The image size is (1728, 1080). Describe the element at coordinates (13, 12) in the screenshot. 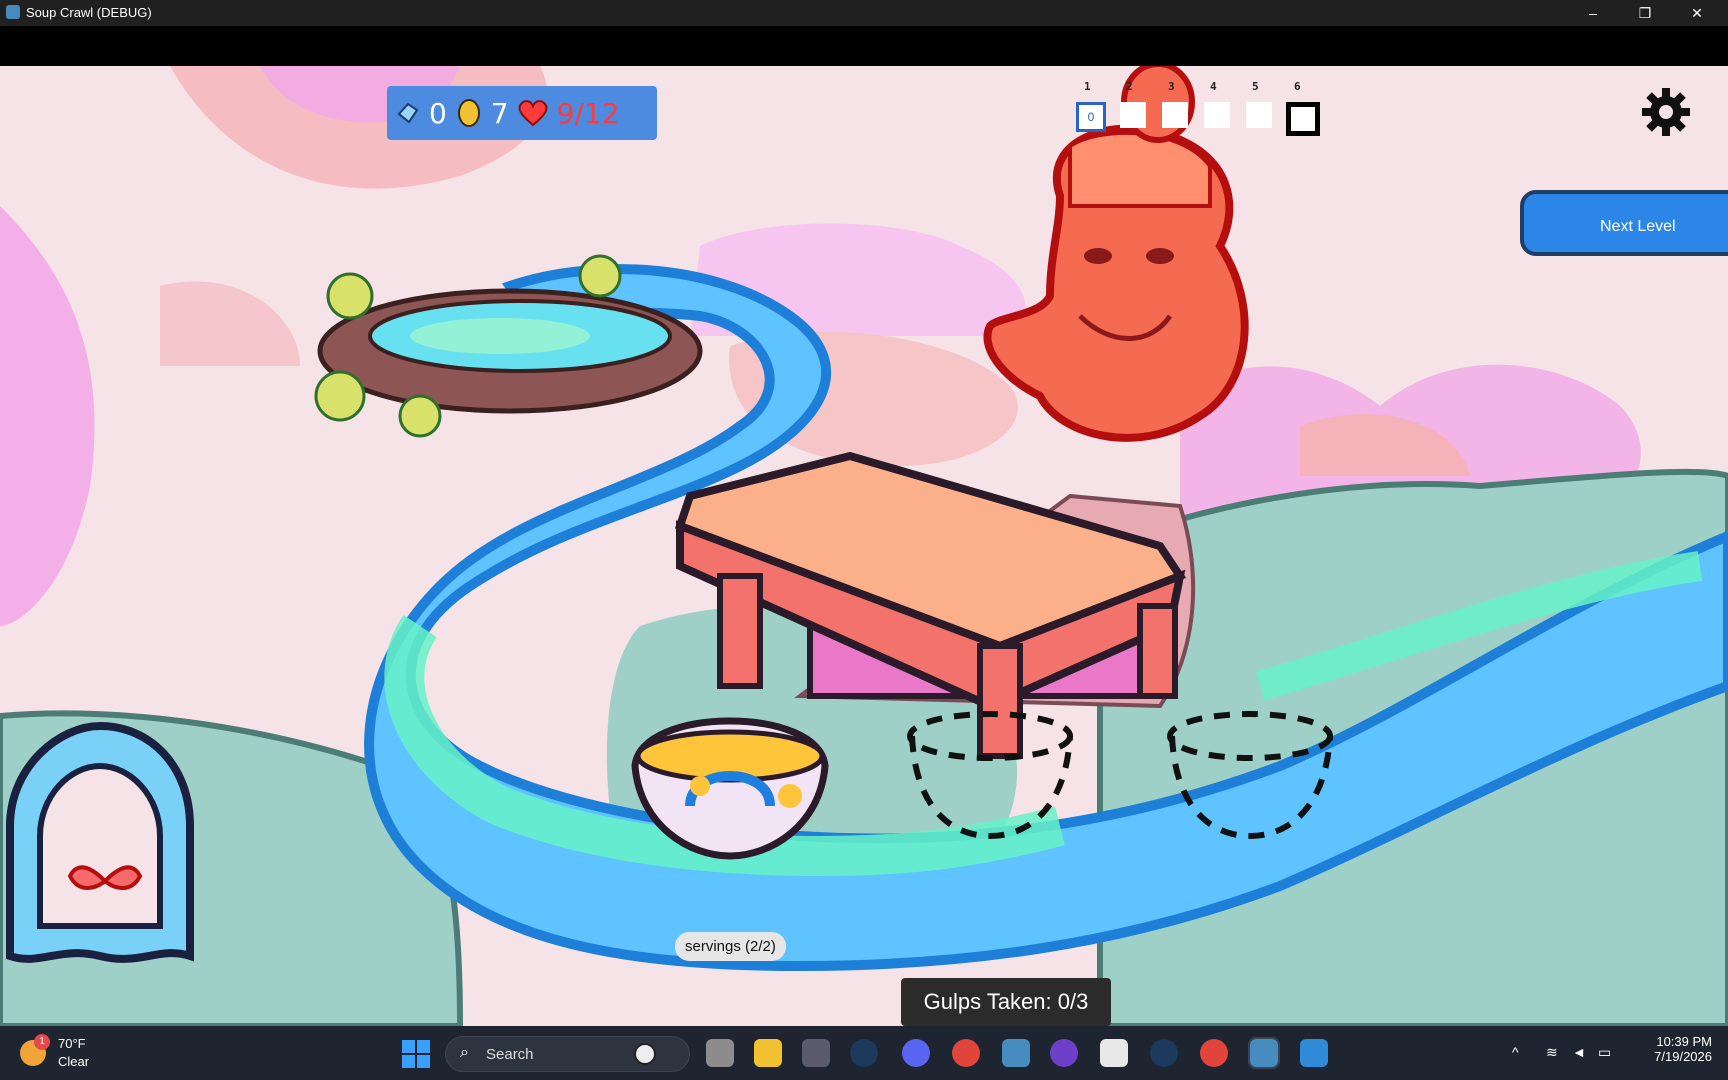

I see `window-logo-icon` at that location.